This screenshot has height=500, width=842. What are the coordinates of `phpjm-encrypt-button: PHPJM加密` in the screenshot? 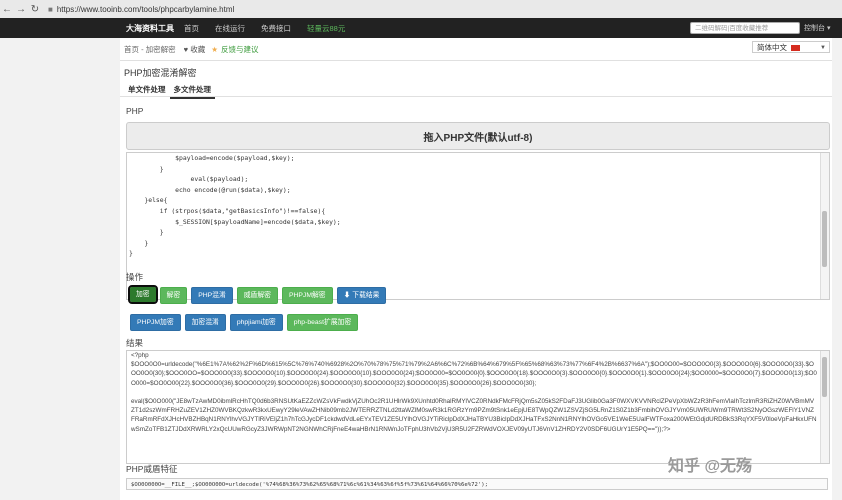 It's located at (155, 322).